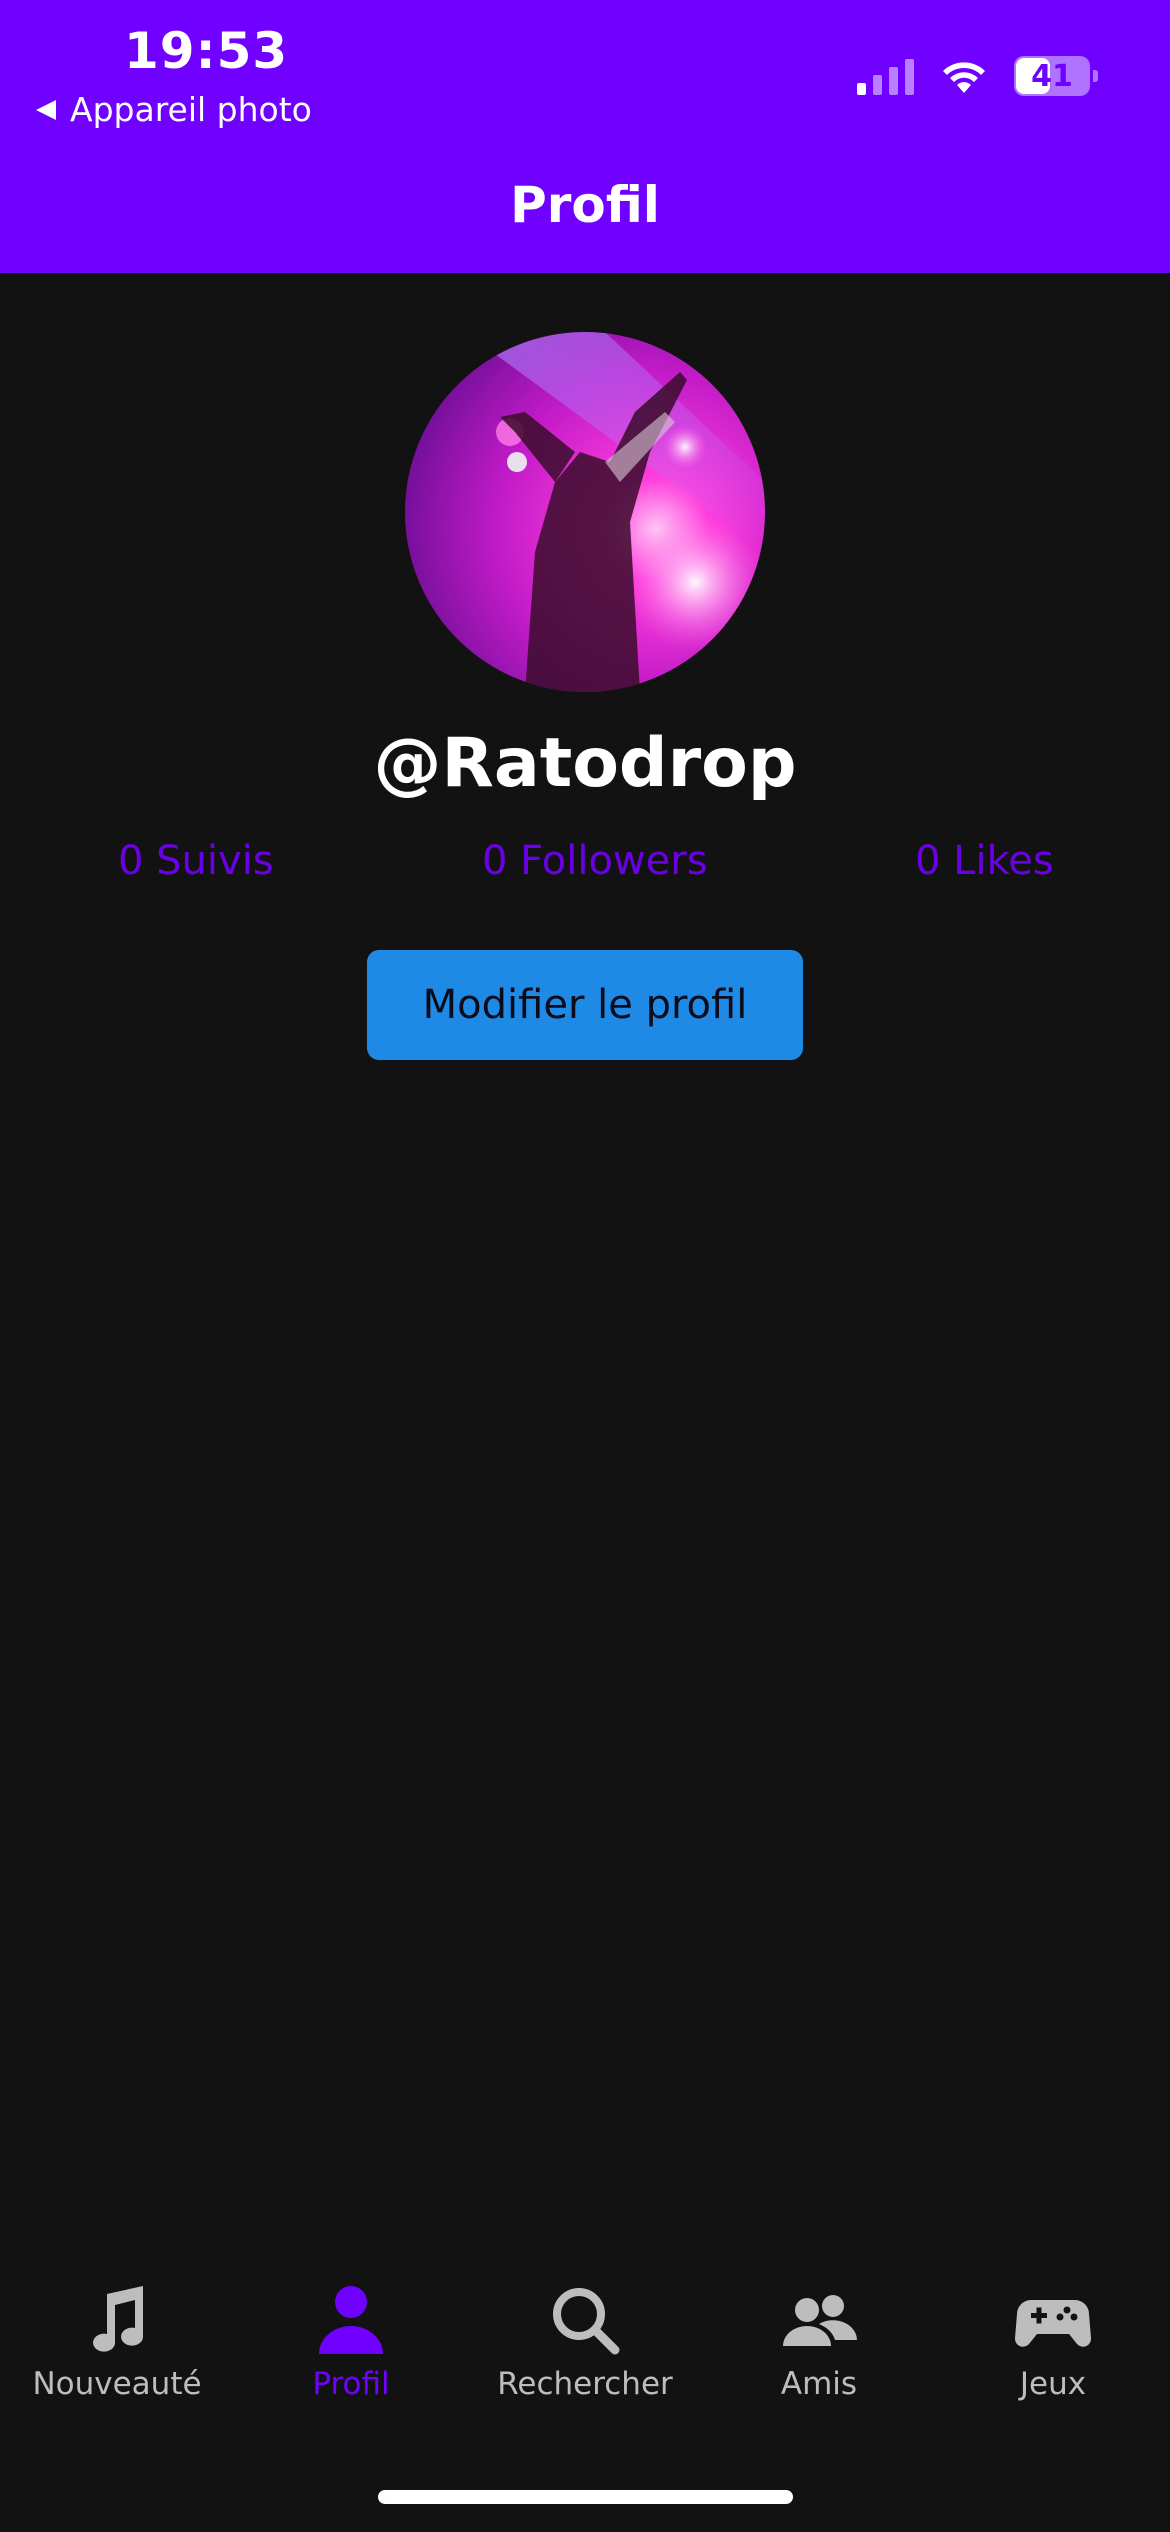  I want to click on status-icons: 41, so click(977, 76).